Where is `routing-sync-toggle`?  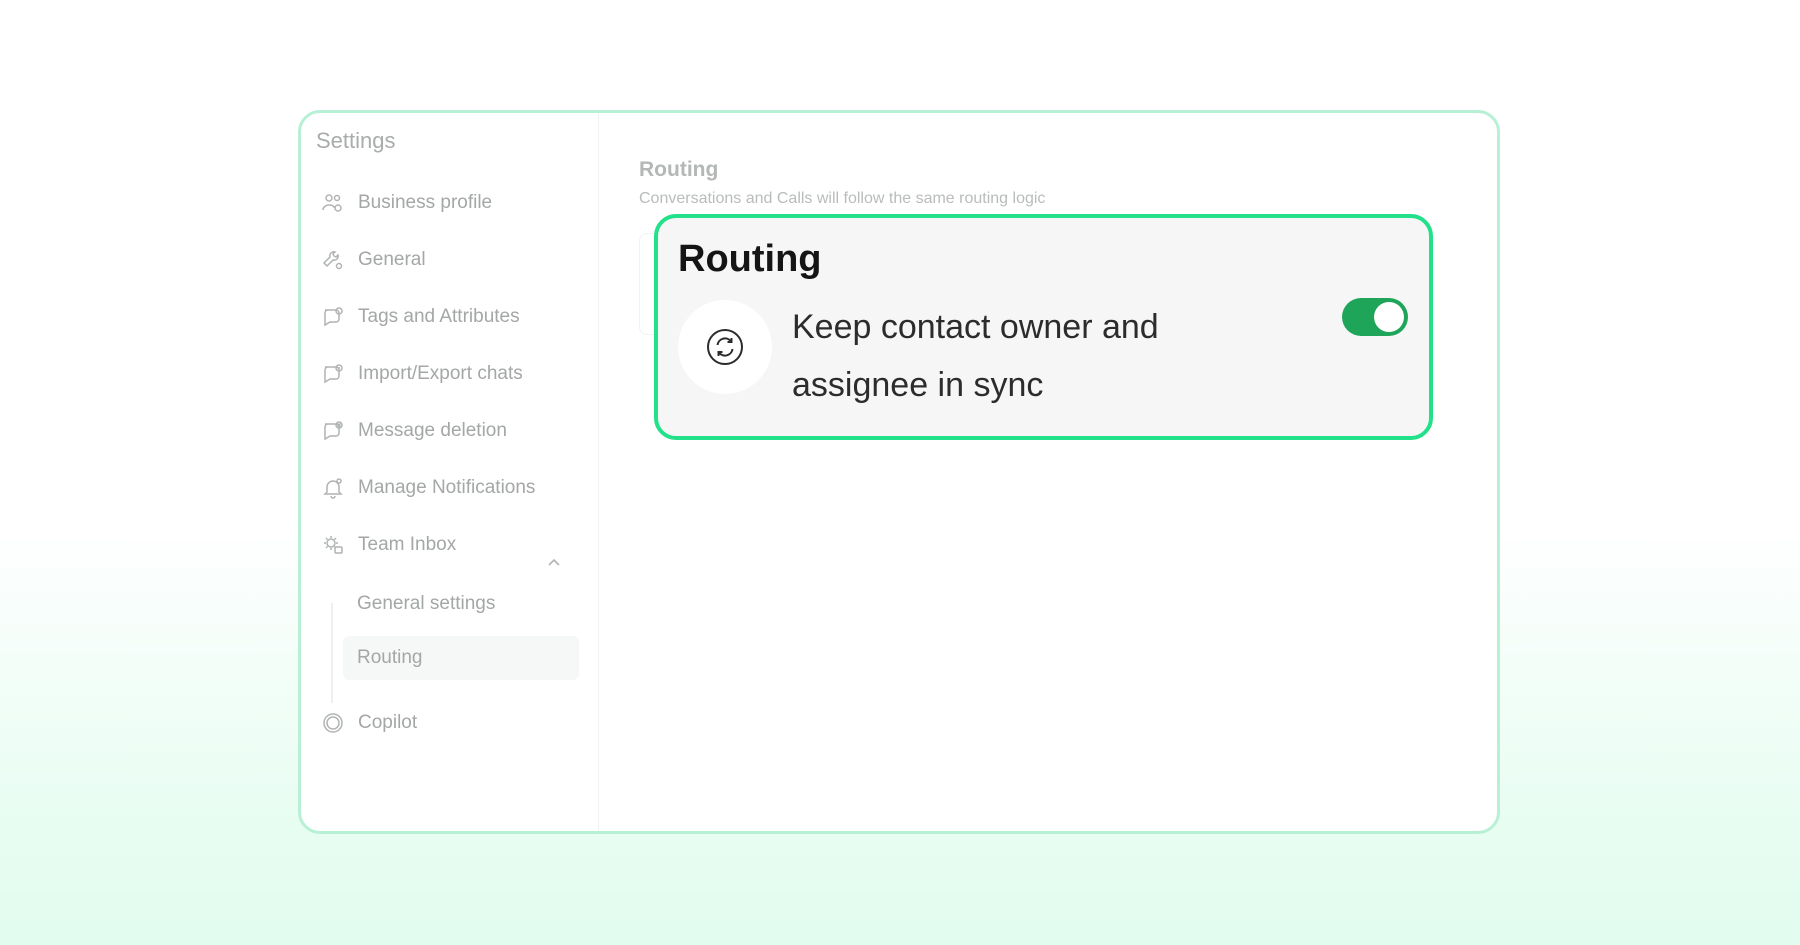 routing-sync-toggle is located at coordinates (1375, 317).